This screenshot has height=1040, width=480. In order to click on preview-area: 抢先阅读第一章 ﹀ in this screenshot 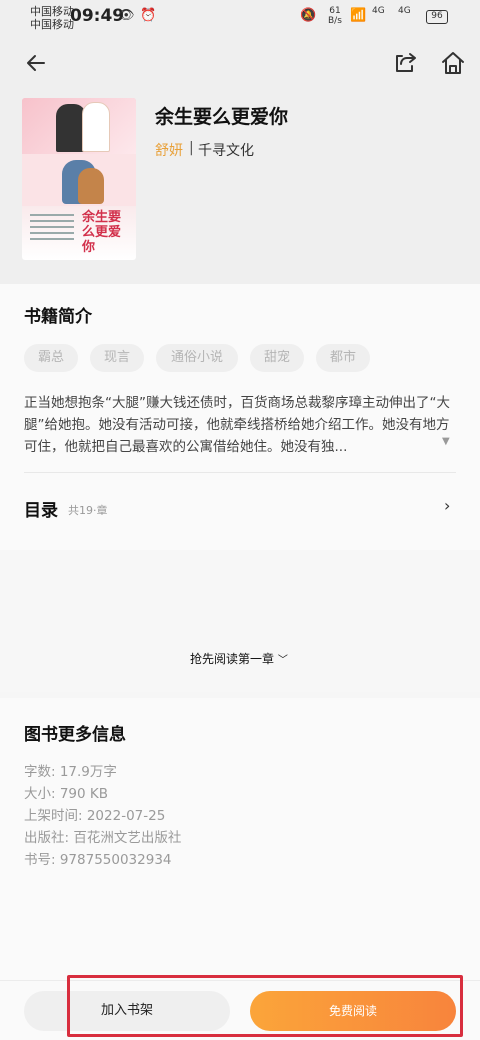, I will do `click(240, 621)`.